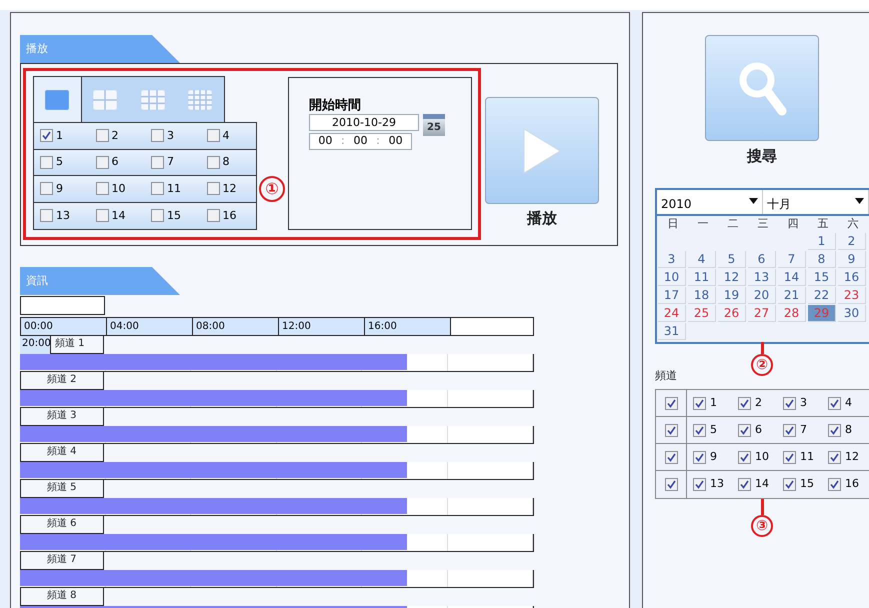 Image resolution: width=869 pixels, height=608 pixels. I want to click on channel-label: 2, so click(758, 402).